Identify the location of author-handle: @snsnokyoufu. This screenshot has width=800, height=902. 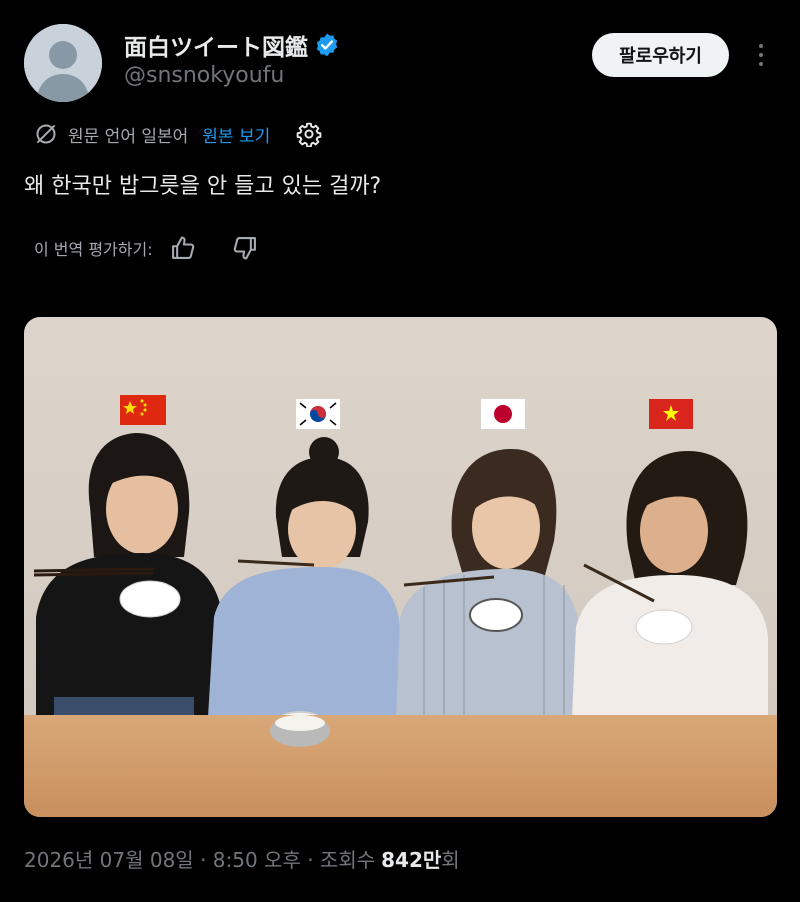
(204, 75).